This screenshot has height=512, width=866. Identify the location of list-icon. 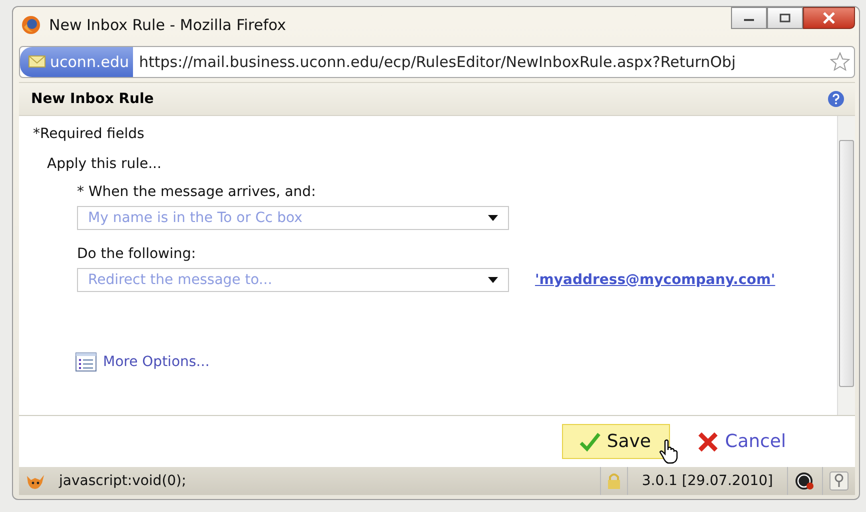
(86, 362).